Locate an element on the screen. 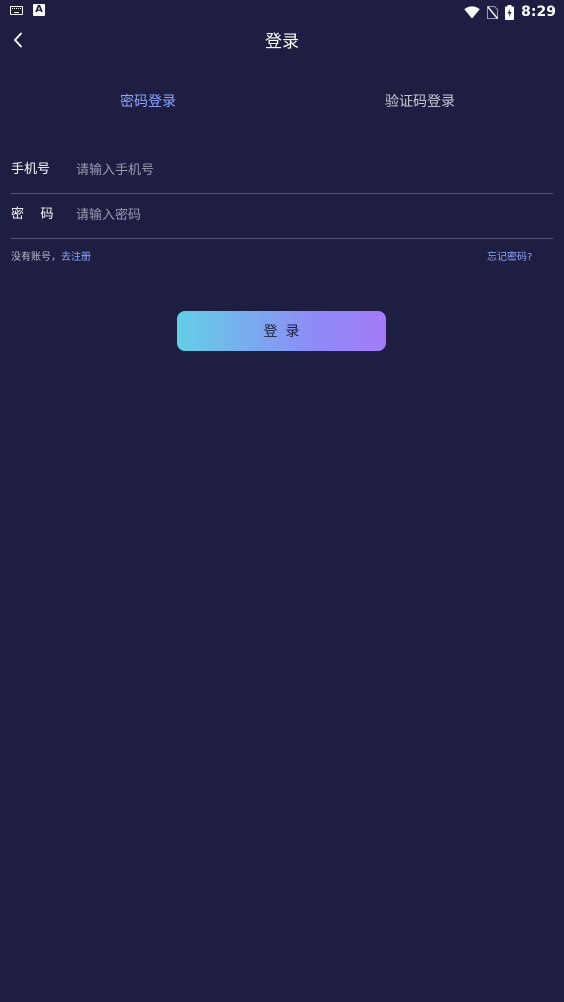 The width and height of the screenshot is (564, 1002). status-right-icons: 8:29 is located at coordinates (510, 12).